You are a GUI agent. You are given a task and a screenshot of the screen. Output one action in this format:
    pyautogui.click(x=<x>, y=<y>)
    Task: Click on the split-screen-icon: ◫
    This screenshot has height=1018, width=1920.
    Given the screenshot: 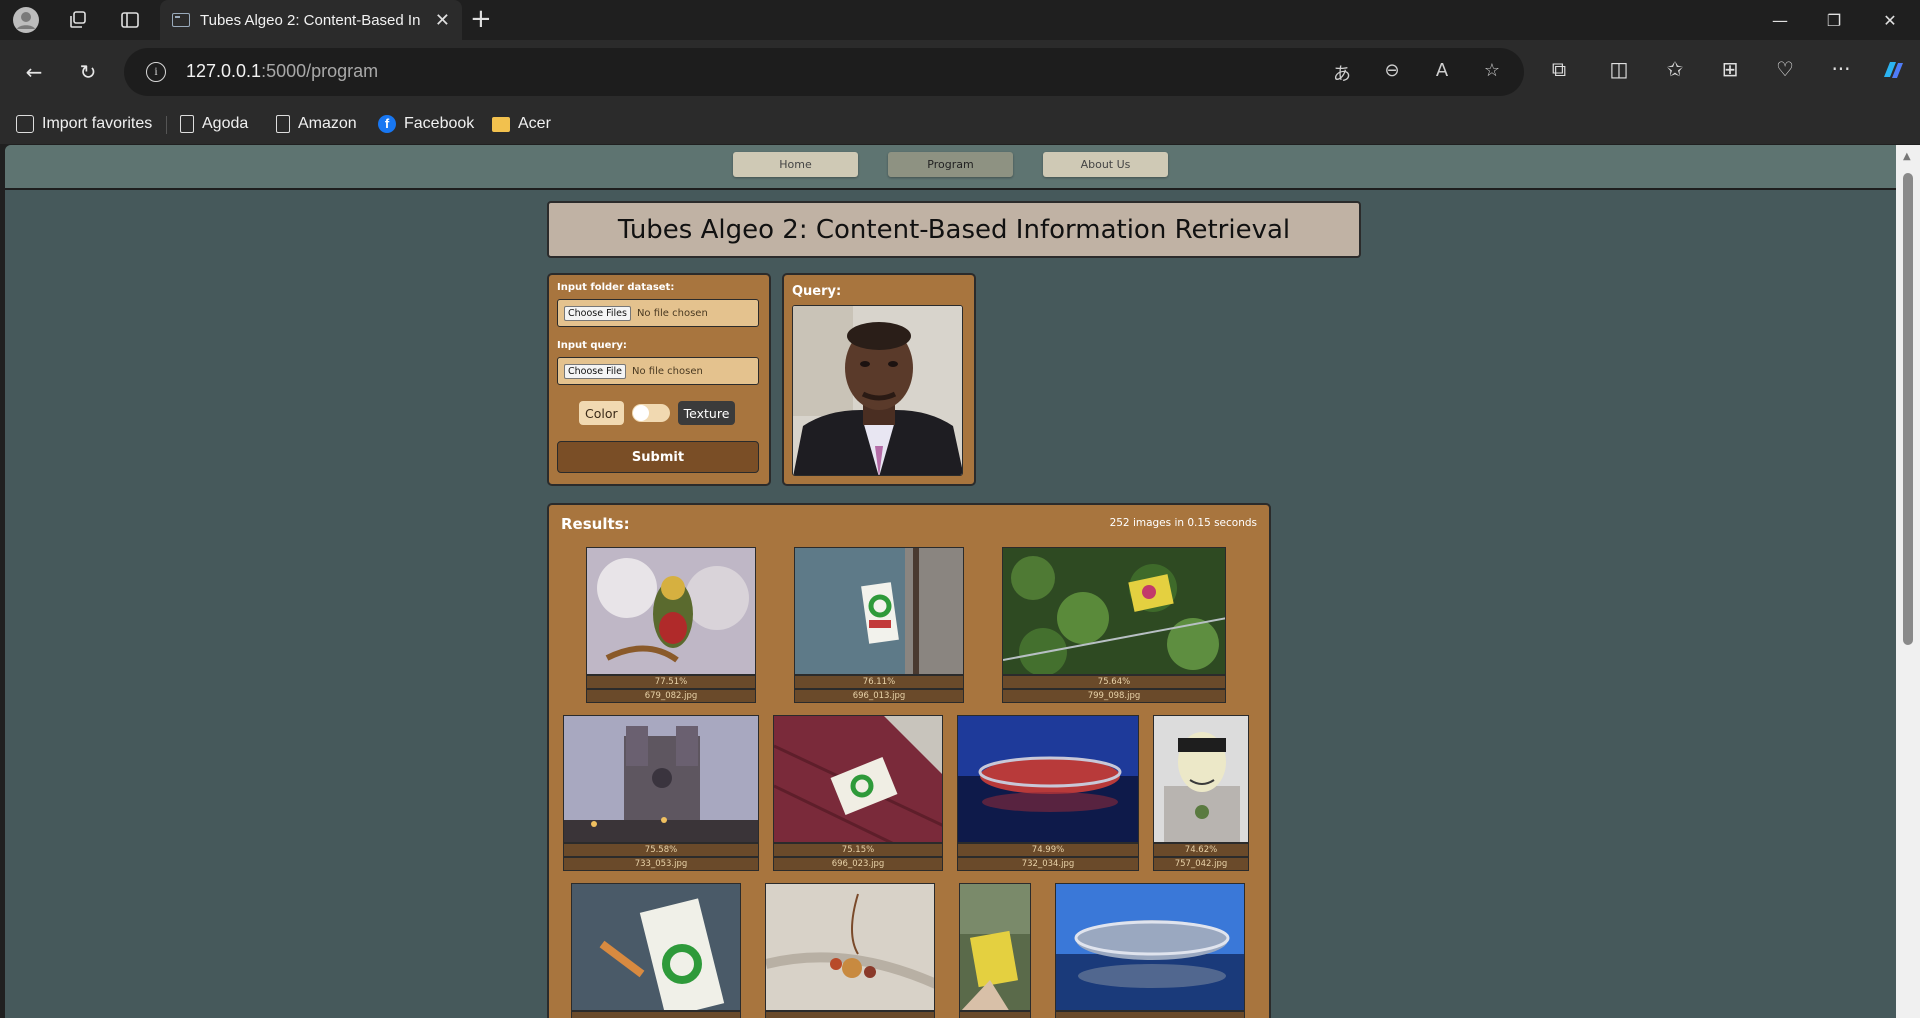 What is the action you would take?
    pyautogui.click(x=1619, y=72)
    